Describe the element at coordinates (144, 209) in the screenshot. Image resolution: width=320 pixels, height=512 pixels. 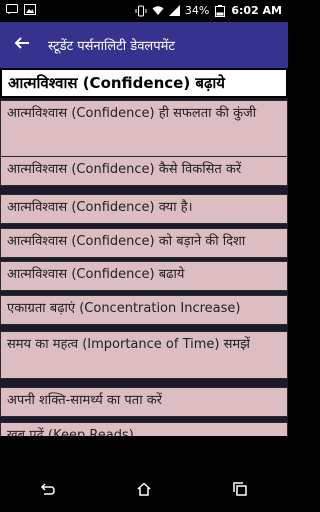
I see `list-item: आत्मविश्वास (Confidence) क्या है।` at that location.